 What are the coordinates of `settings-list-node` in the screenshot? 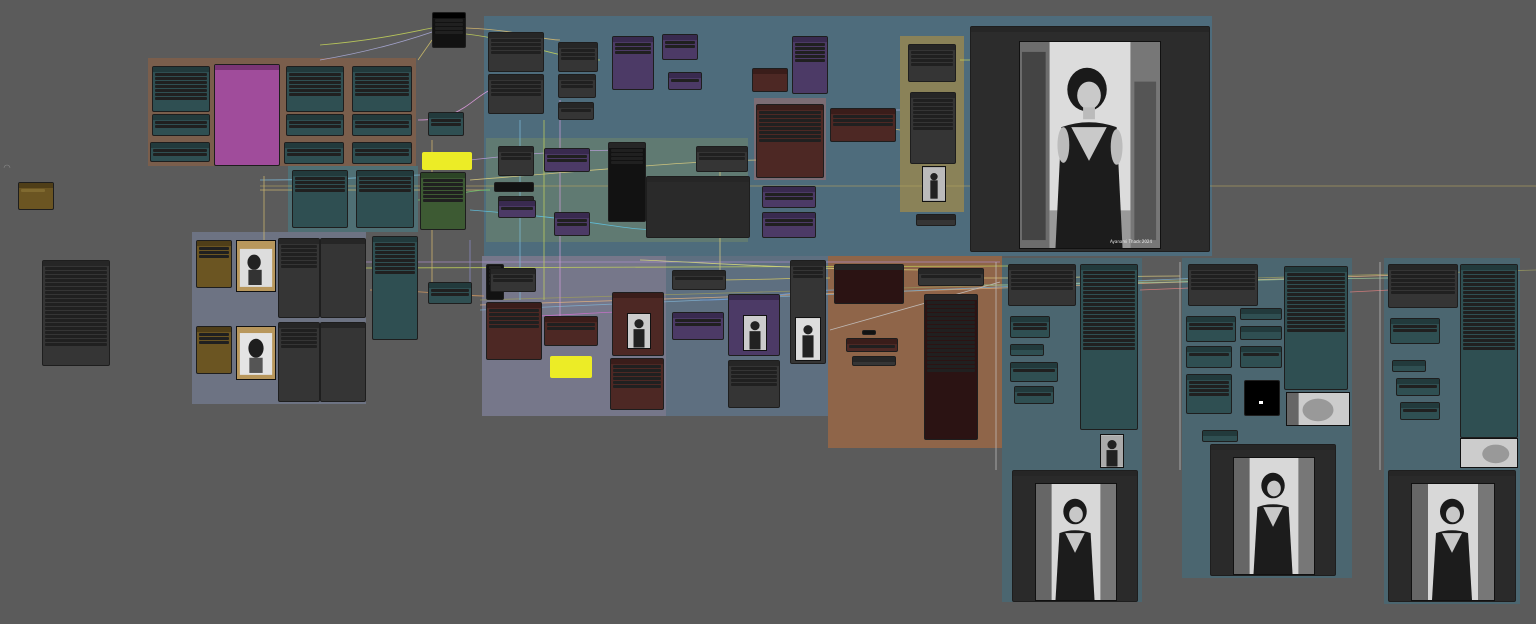 It's located at (76, 313).